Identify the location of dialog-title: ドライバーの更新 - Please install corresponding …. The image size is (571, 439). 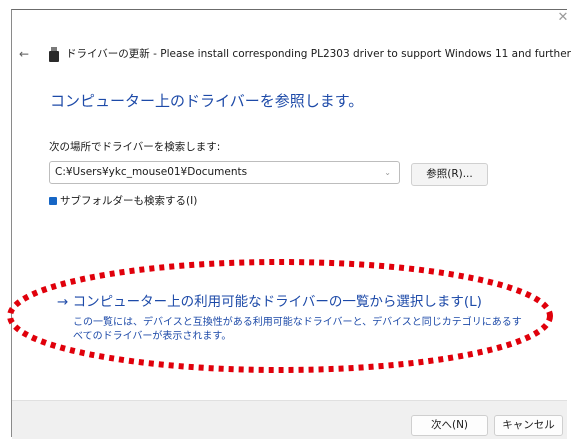
(318, 54).